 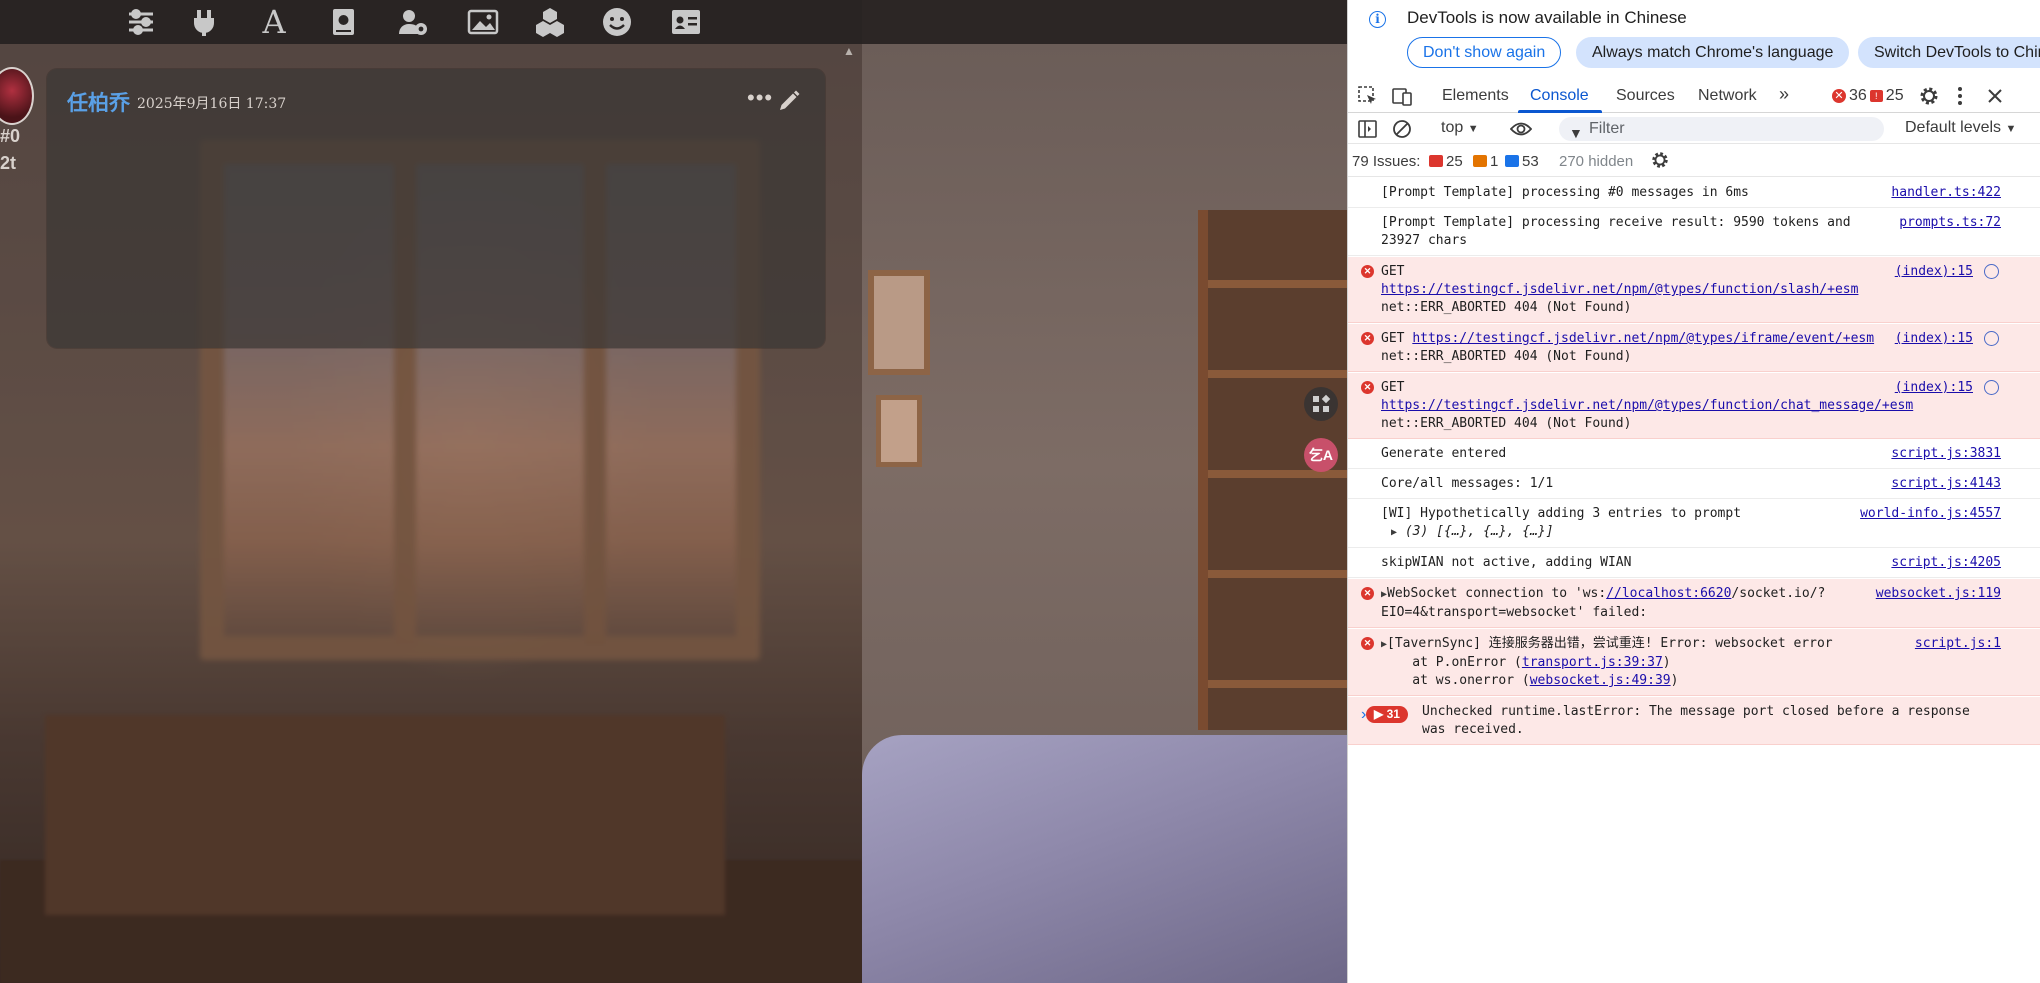 I want to click on message-timestamp: 2025年9月16日 17:37, so click(x=212, y=104).